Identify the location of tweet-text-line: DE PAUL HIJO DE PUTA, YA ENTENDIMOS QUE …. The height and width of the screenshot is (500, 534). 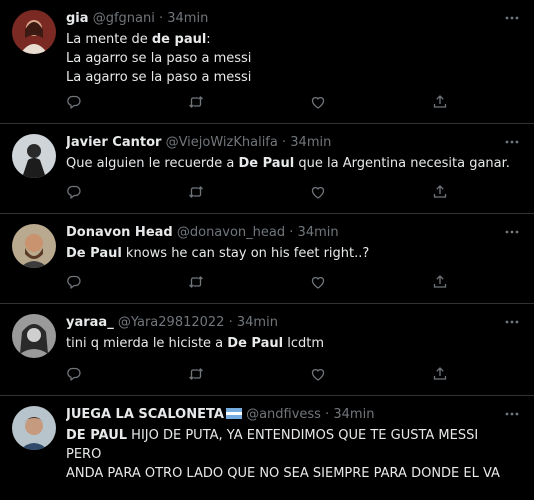
(290, 445).